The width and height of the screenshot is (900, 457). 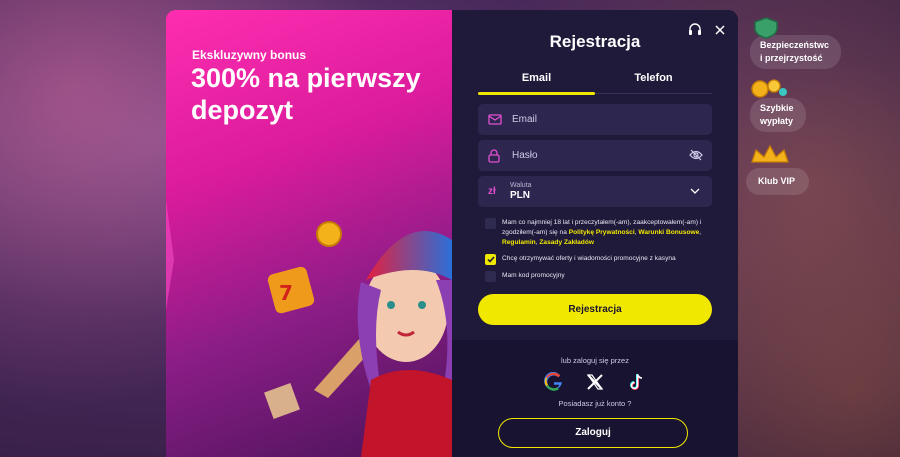 What do you see at coordinates (495, 155) in the screenshot?
I see `lock-icon` at bounding box center [495, 155].